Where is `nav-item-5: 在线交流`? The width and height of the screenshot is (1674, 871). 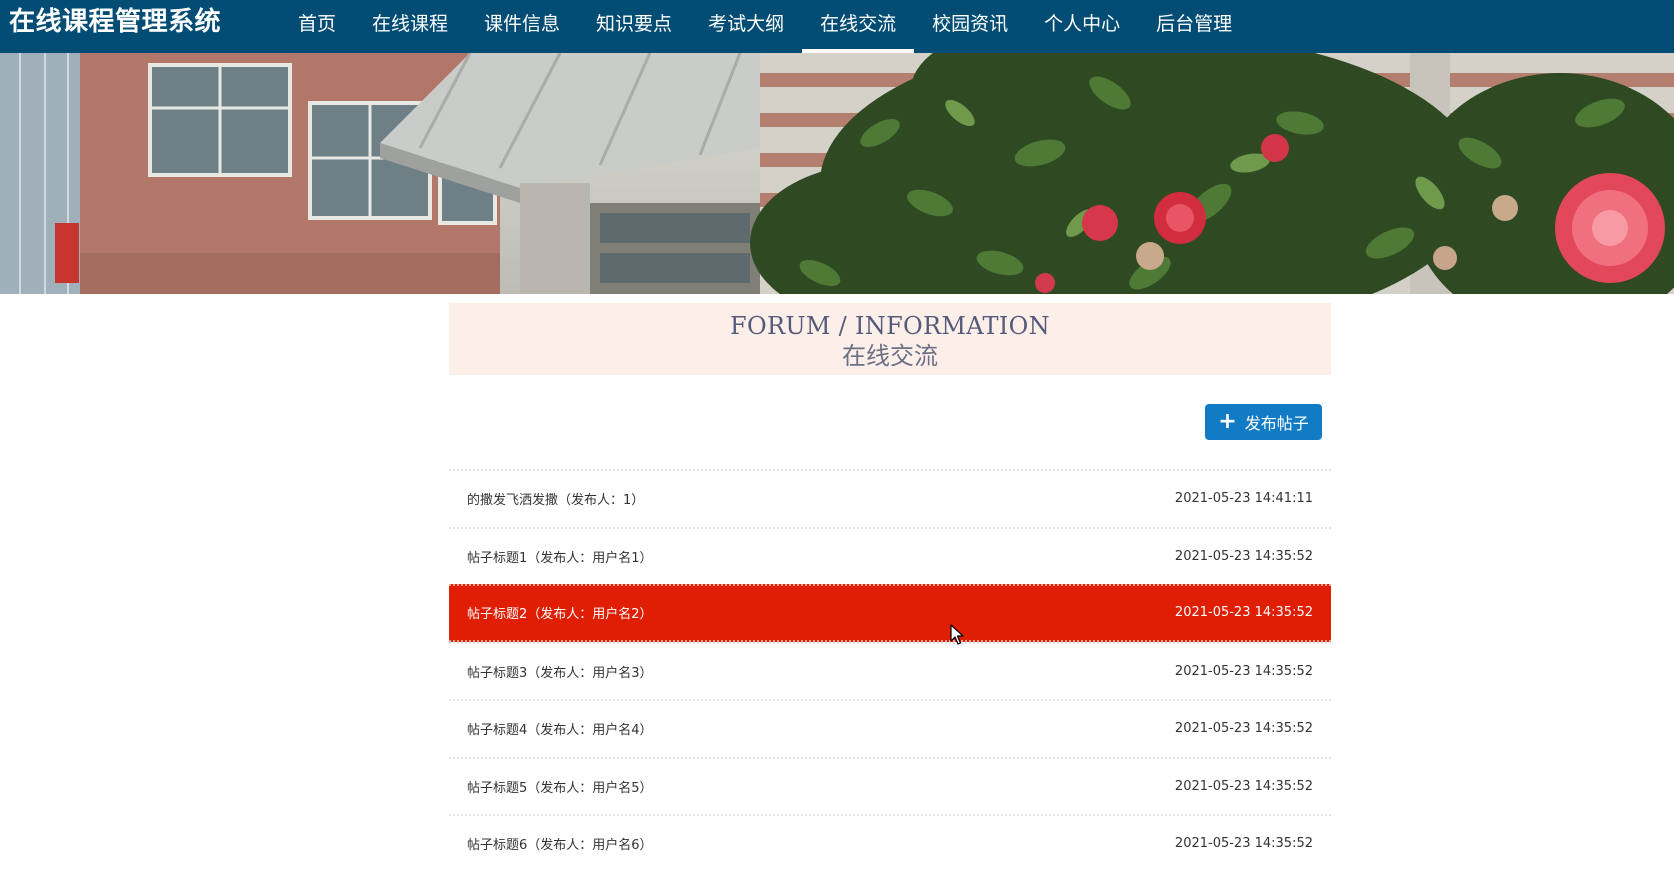 nav-item-5: 在线交流 is located at coordinates (858, 26).